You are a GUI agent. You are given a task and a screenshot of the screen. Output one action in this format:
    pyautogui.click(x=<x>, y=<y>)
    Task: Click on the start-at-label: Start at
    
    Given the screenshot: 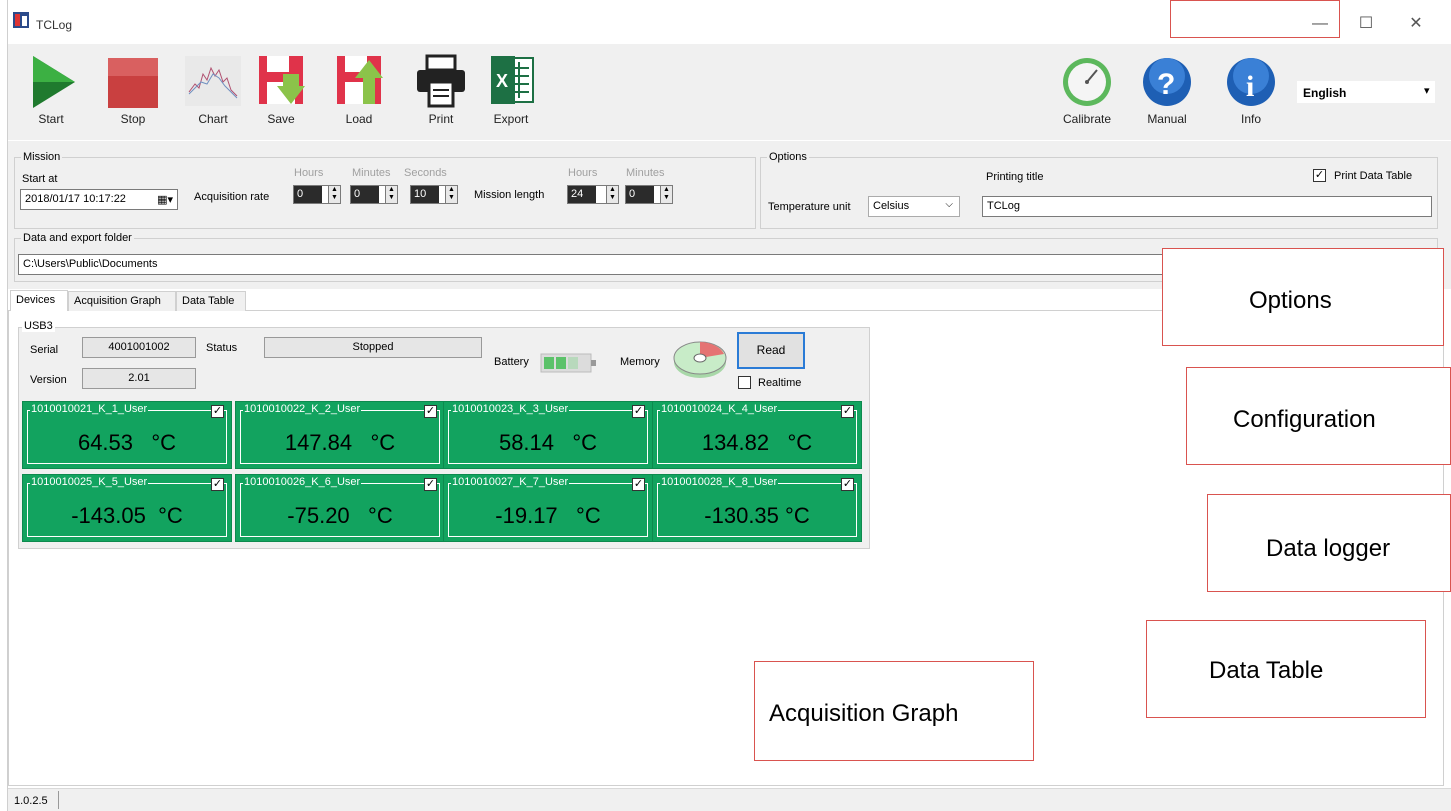 What is the action you would take?
    pyautogui.click(x=40, y=179)
    